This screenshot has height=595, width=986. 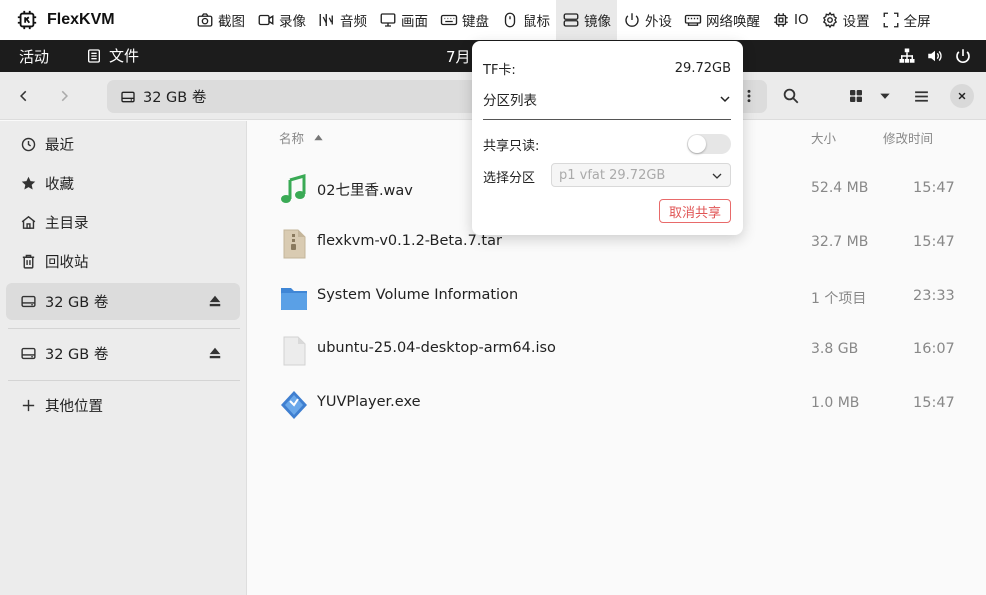 I want to click on search-icon, so click(x=791, y=96).